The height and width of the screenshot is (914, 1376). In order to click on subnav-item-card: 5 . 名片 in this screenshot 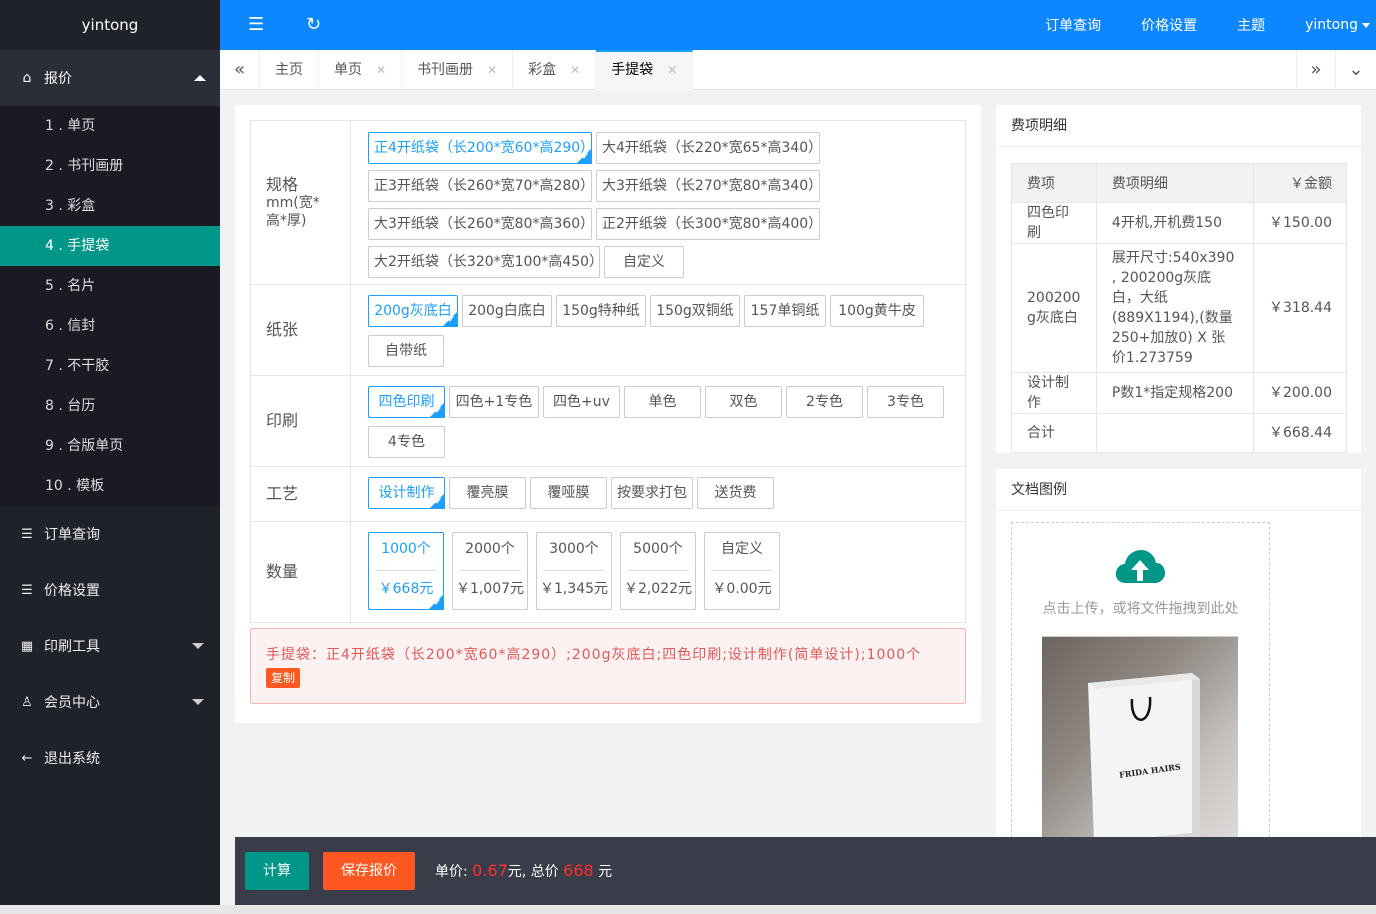, I will do `click(110, 286)`.